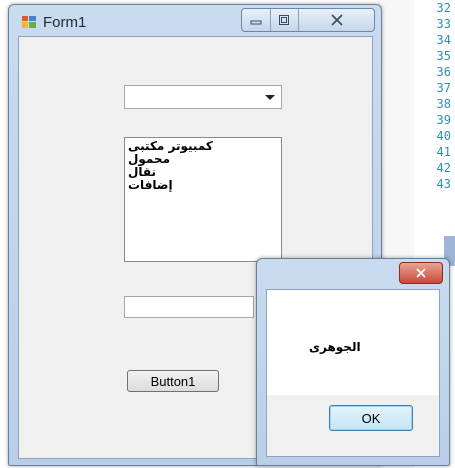 Image resolution: width=455 pixels, height=468 pixels. Describe the element at coordinates (443, 120) in the screenshot. I see `line-number: 39` at that location.